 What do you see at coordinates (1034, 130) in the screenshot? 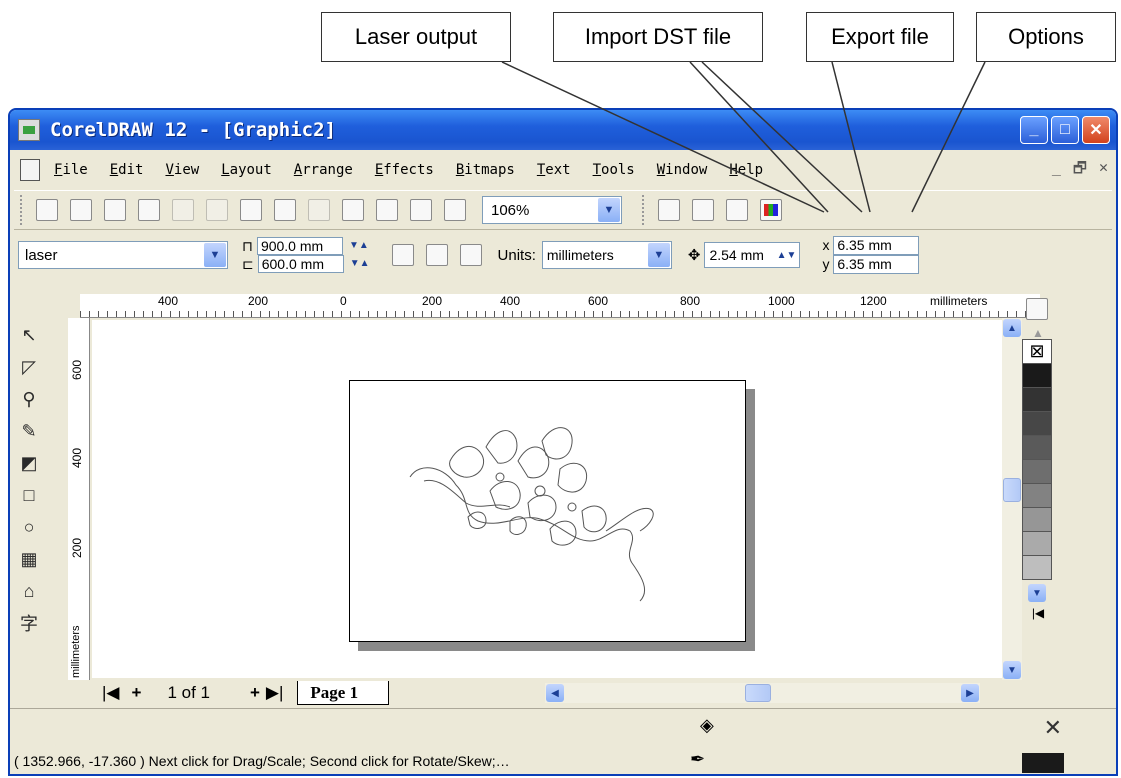
I see `minimize-button: _` at bounding box center [1034, 130].